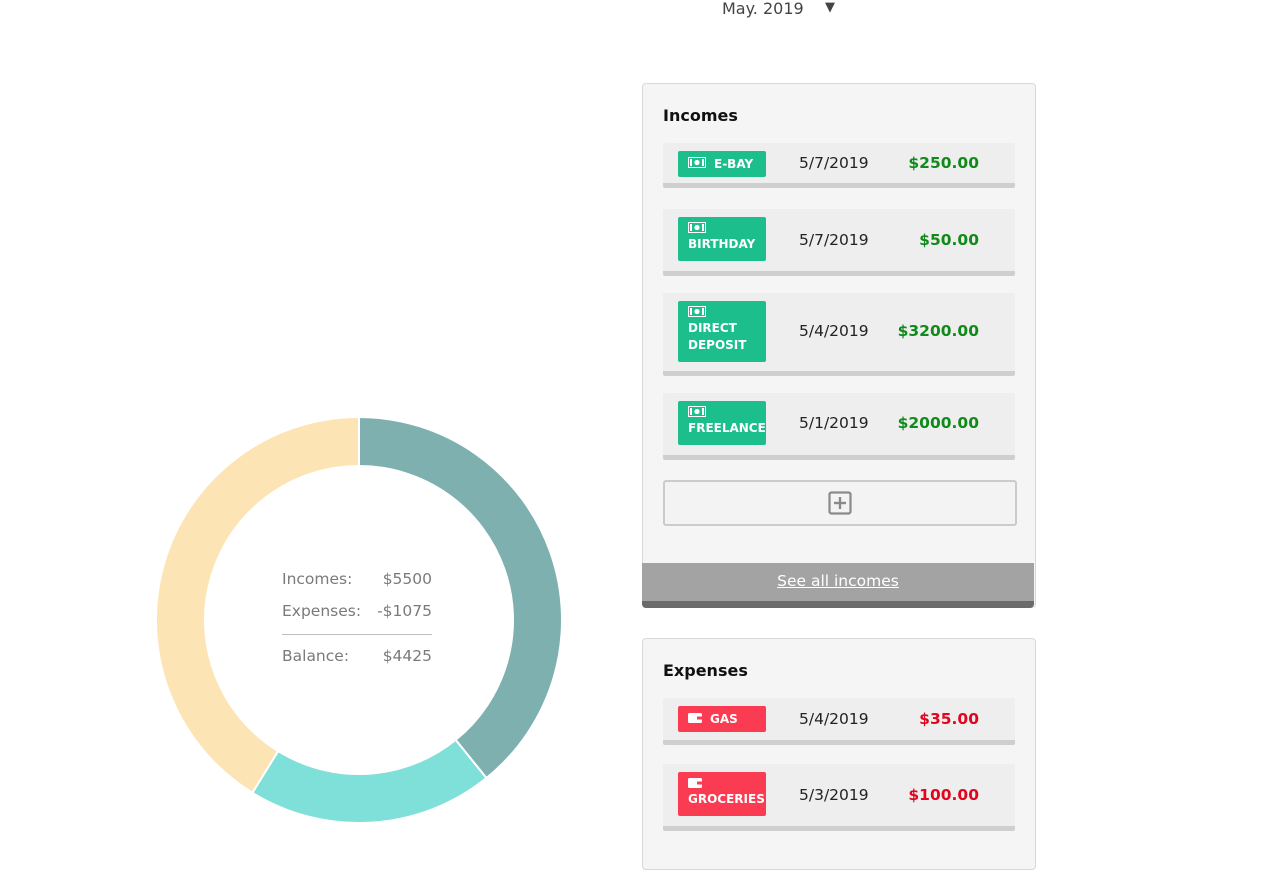 The height and width of the screenshot is (870, 1285). What do you see at coordinates (317, 579) in the screenshot?
I see `summary-incomes-label: Incomes:` at bounding box center [317, 579].